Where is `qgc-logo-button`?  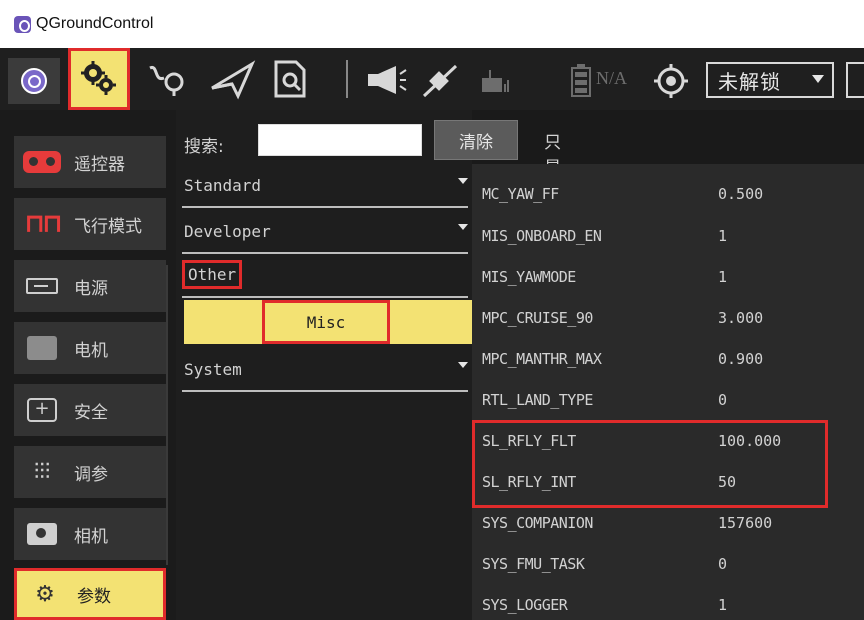
qgc-logo-button is located at coordinates (34, 81).